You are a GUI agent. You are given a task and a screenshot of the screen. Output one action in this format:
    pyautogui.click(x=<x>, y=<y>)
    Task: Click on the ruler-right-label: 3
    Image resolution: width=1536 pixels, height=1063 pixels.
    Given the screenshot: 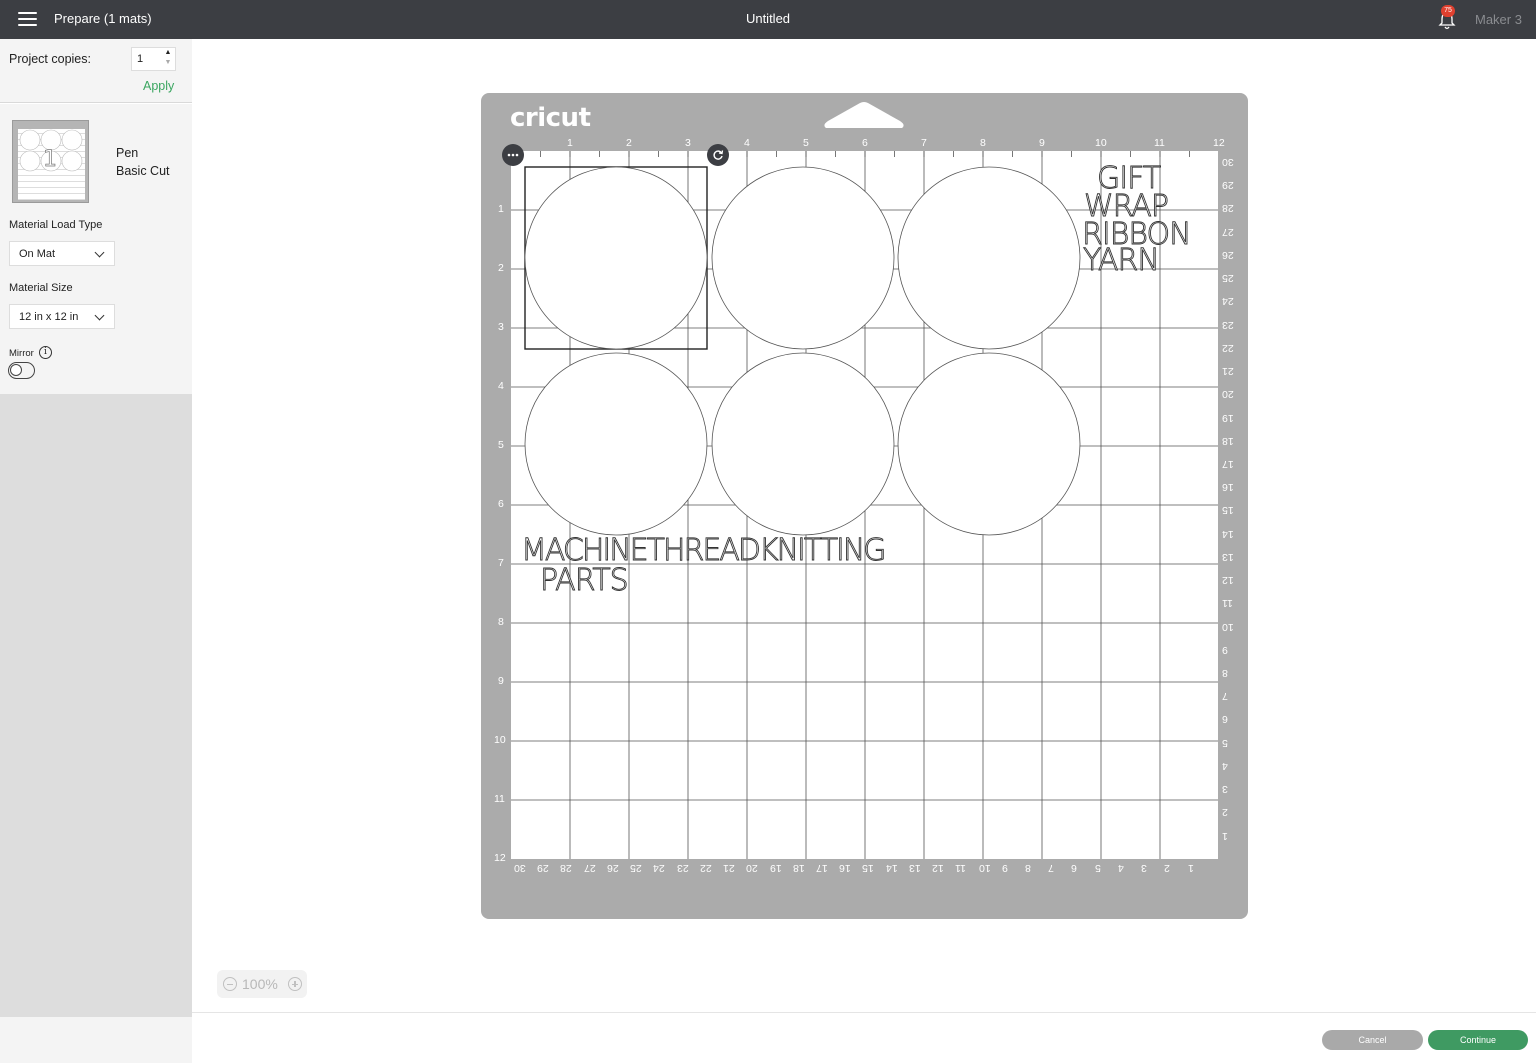 What is the action you would take?
    pyautogui.click(x=1225, y=789)
    